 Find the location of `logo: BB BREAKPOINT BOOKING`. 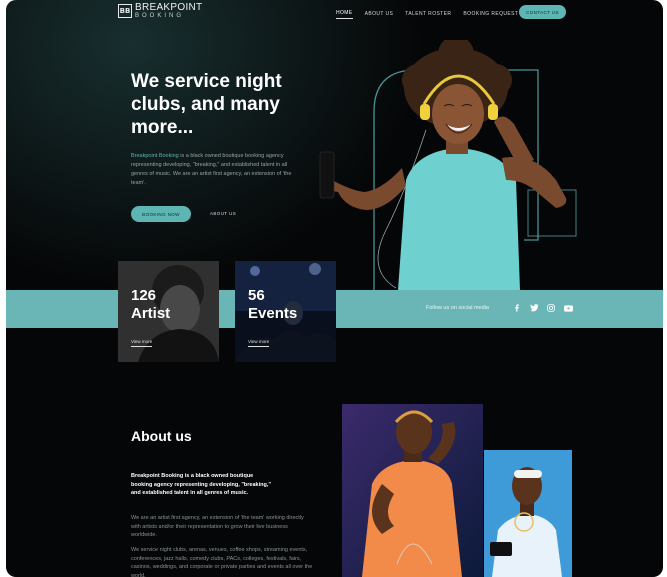

logo: BB BREAKPOINT BOOKING is located at coordinates (160, 11).